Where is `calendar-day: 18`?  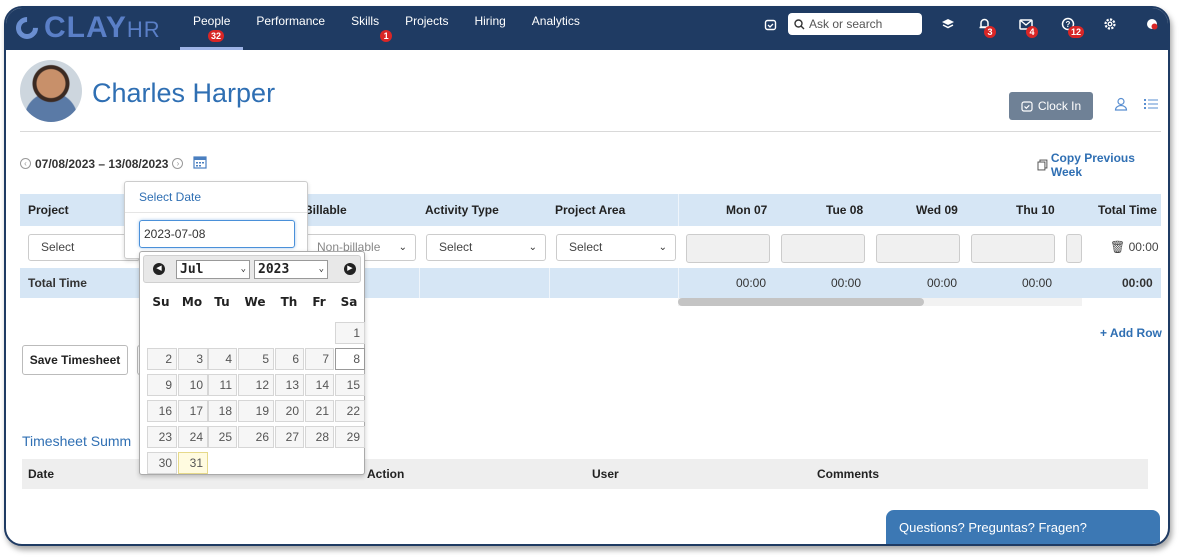
calendar-day: 18 is located at coordinates (222, 411).